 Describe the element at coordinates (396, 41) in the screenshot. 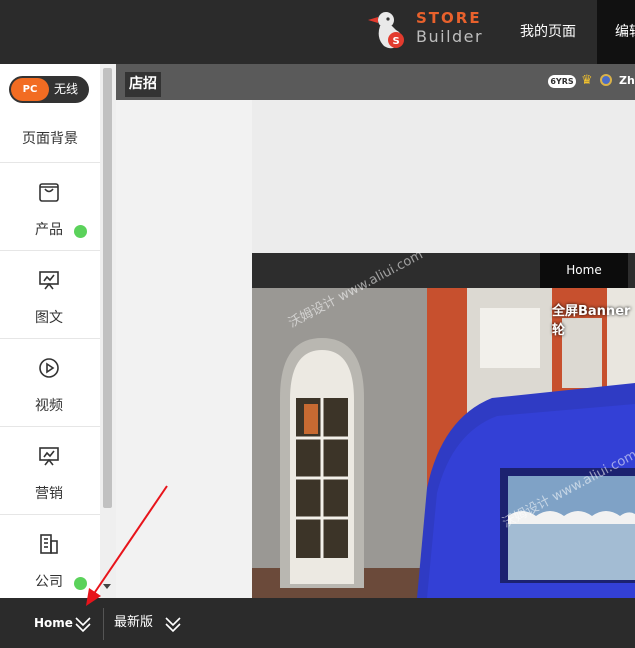

I see `svg-text: S` at that location.